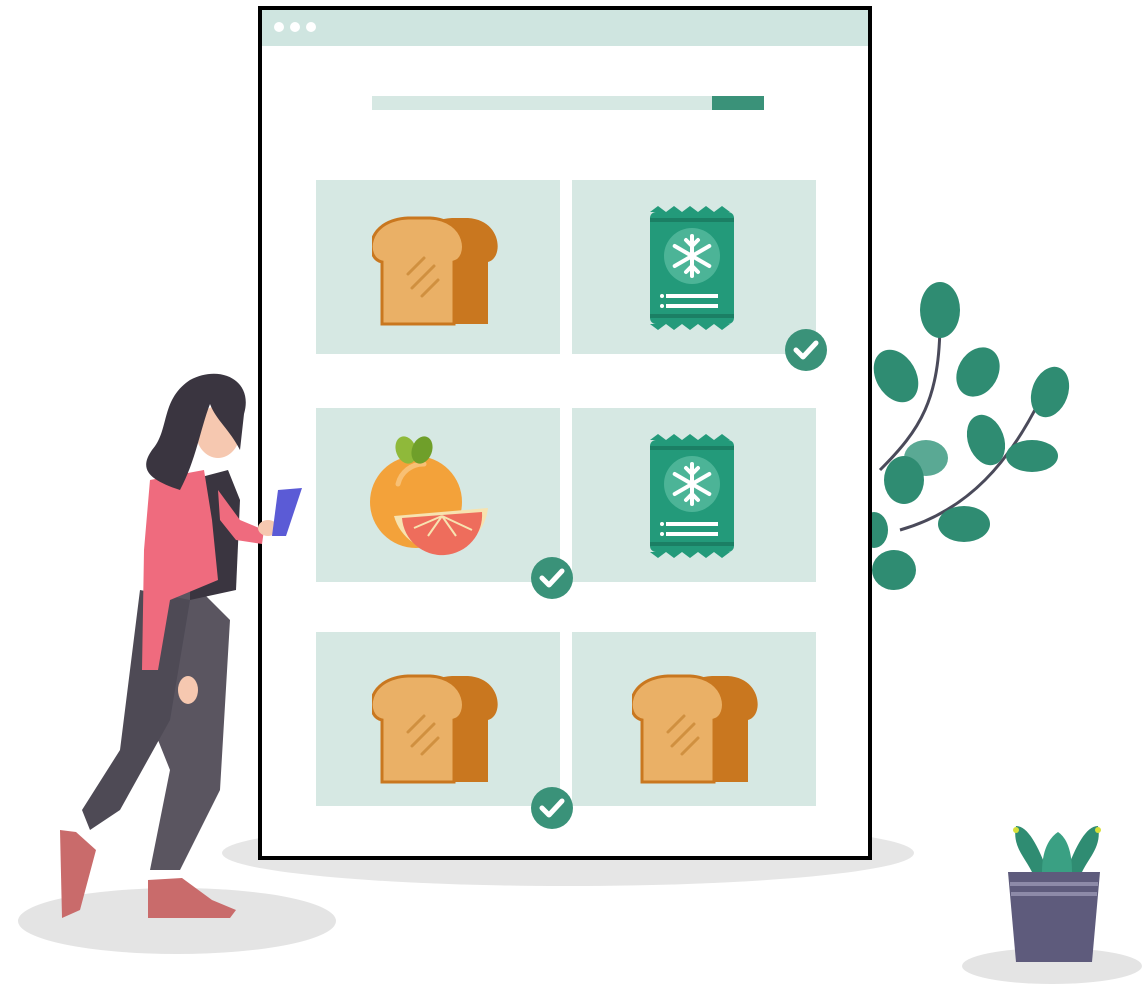 Image resolution: width=1144 pixels, height=984 pixels. I want to click on search-button, so click(738, 103).